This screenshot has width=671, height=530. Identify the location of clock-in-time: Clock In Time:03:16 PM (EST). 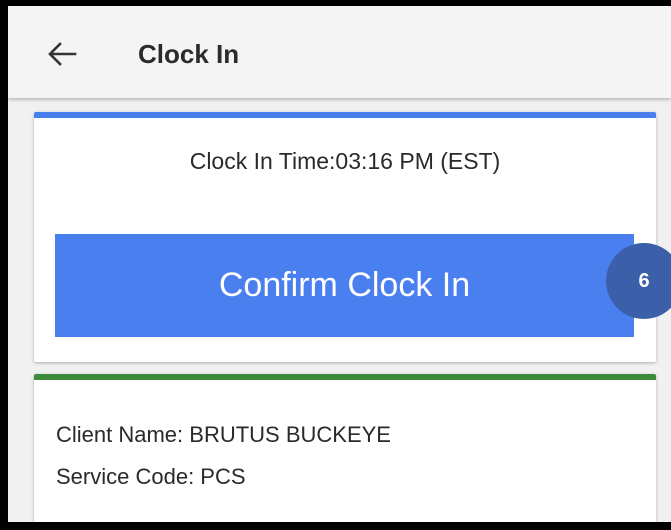
(345, 161).